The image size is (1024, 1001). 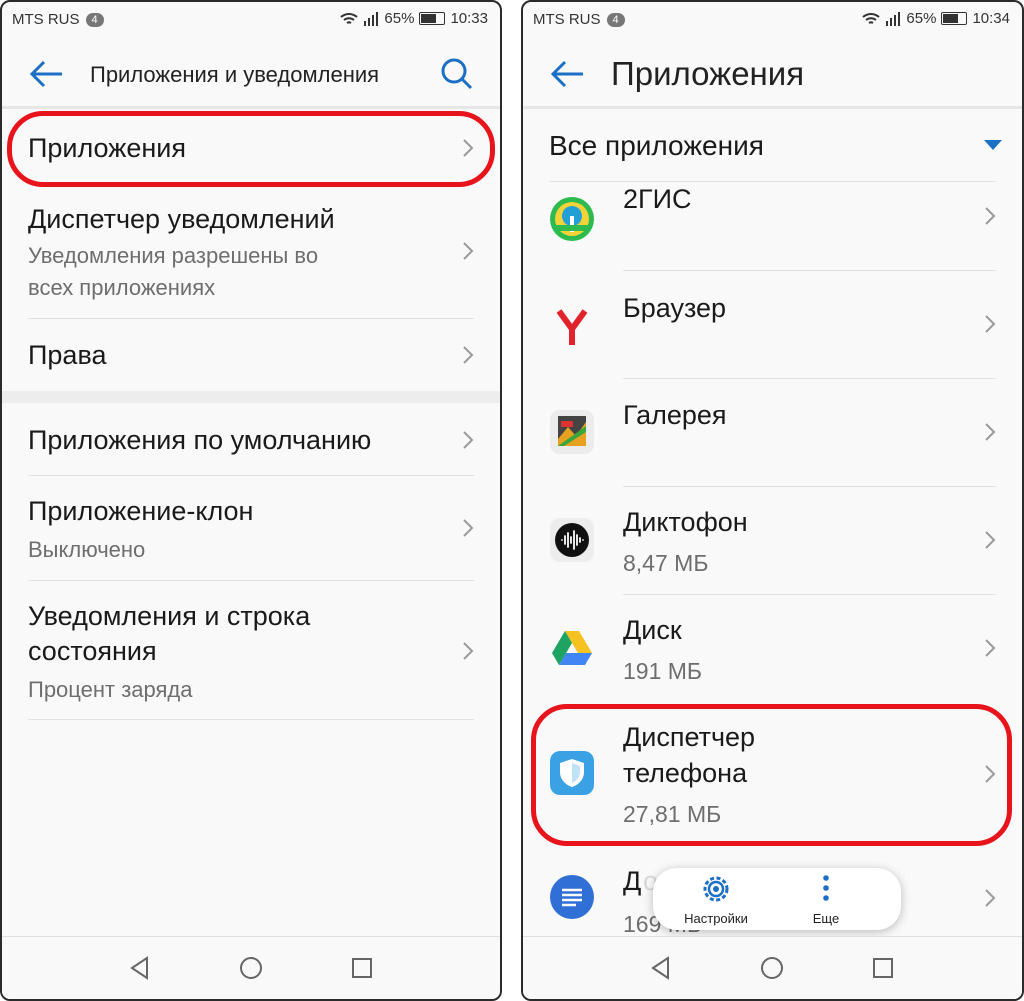 What do you see at coordinates (772, 324) in the screenshot?
I see `app-row-browser: Браузер` at bounding box center [772, 324].